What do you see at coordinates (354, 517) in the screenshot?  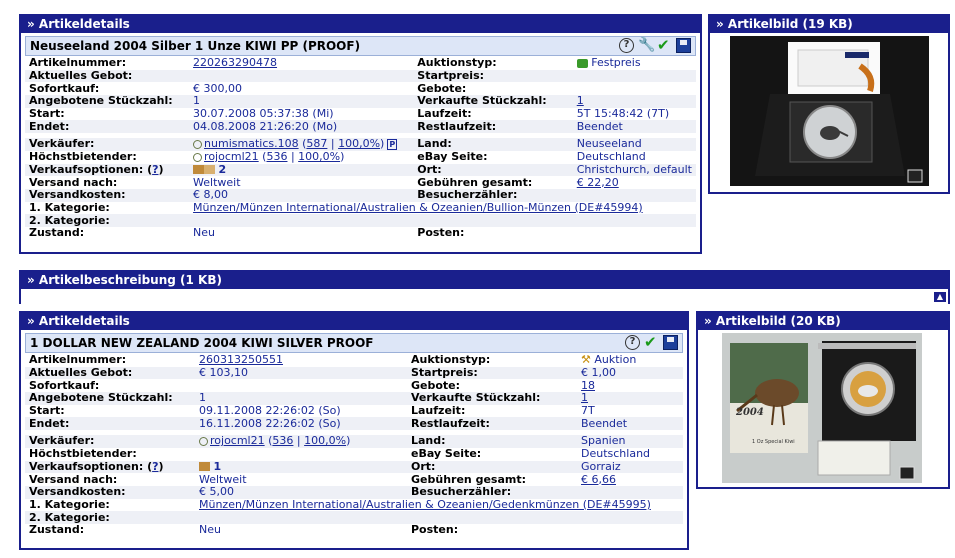 I see `table-row: 2. Kategorie:` at bounding box center [354, 517].